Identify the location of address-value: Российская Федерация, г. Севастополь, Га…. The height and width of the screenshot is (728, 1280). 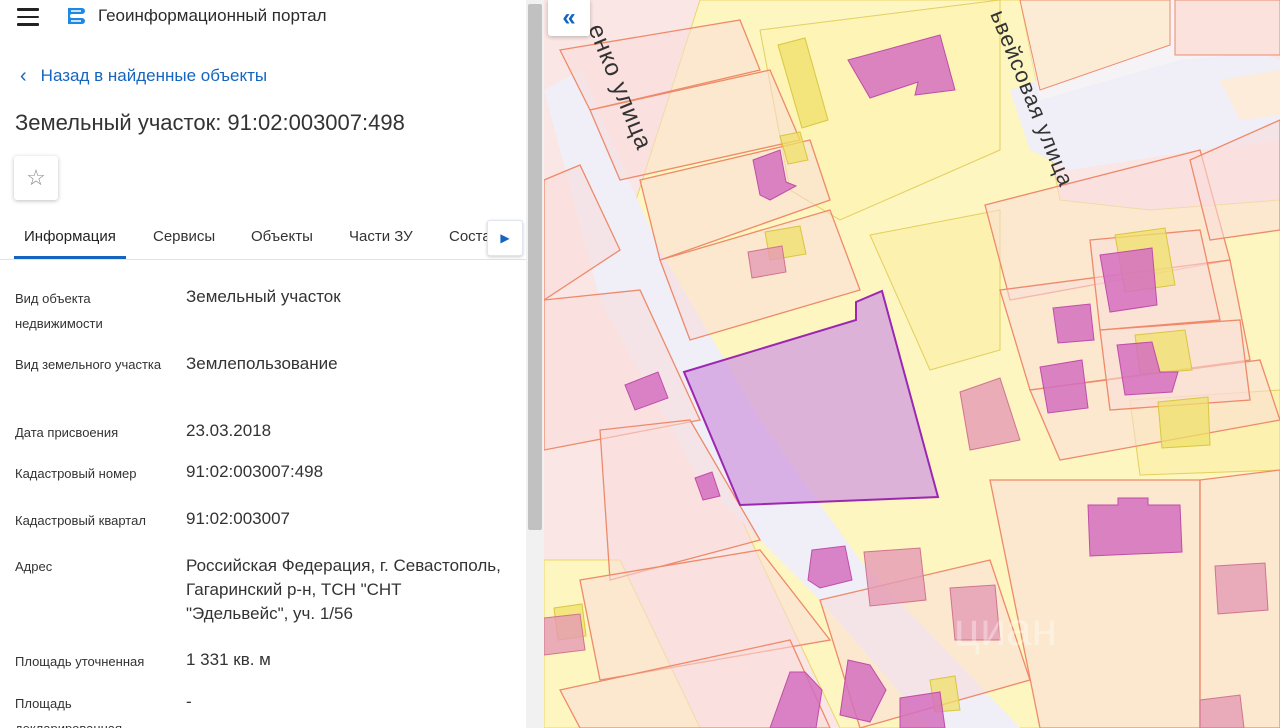
(343, 589).